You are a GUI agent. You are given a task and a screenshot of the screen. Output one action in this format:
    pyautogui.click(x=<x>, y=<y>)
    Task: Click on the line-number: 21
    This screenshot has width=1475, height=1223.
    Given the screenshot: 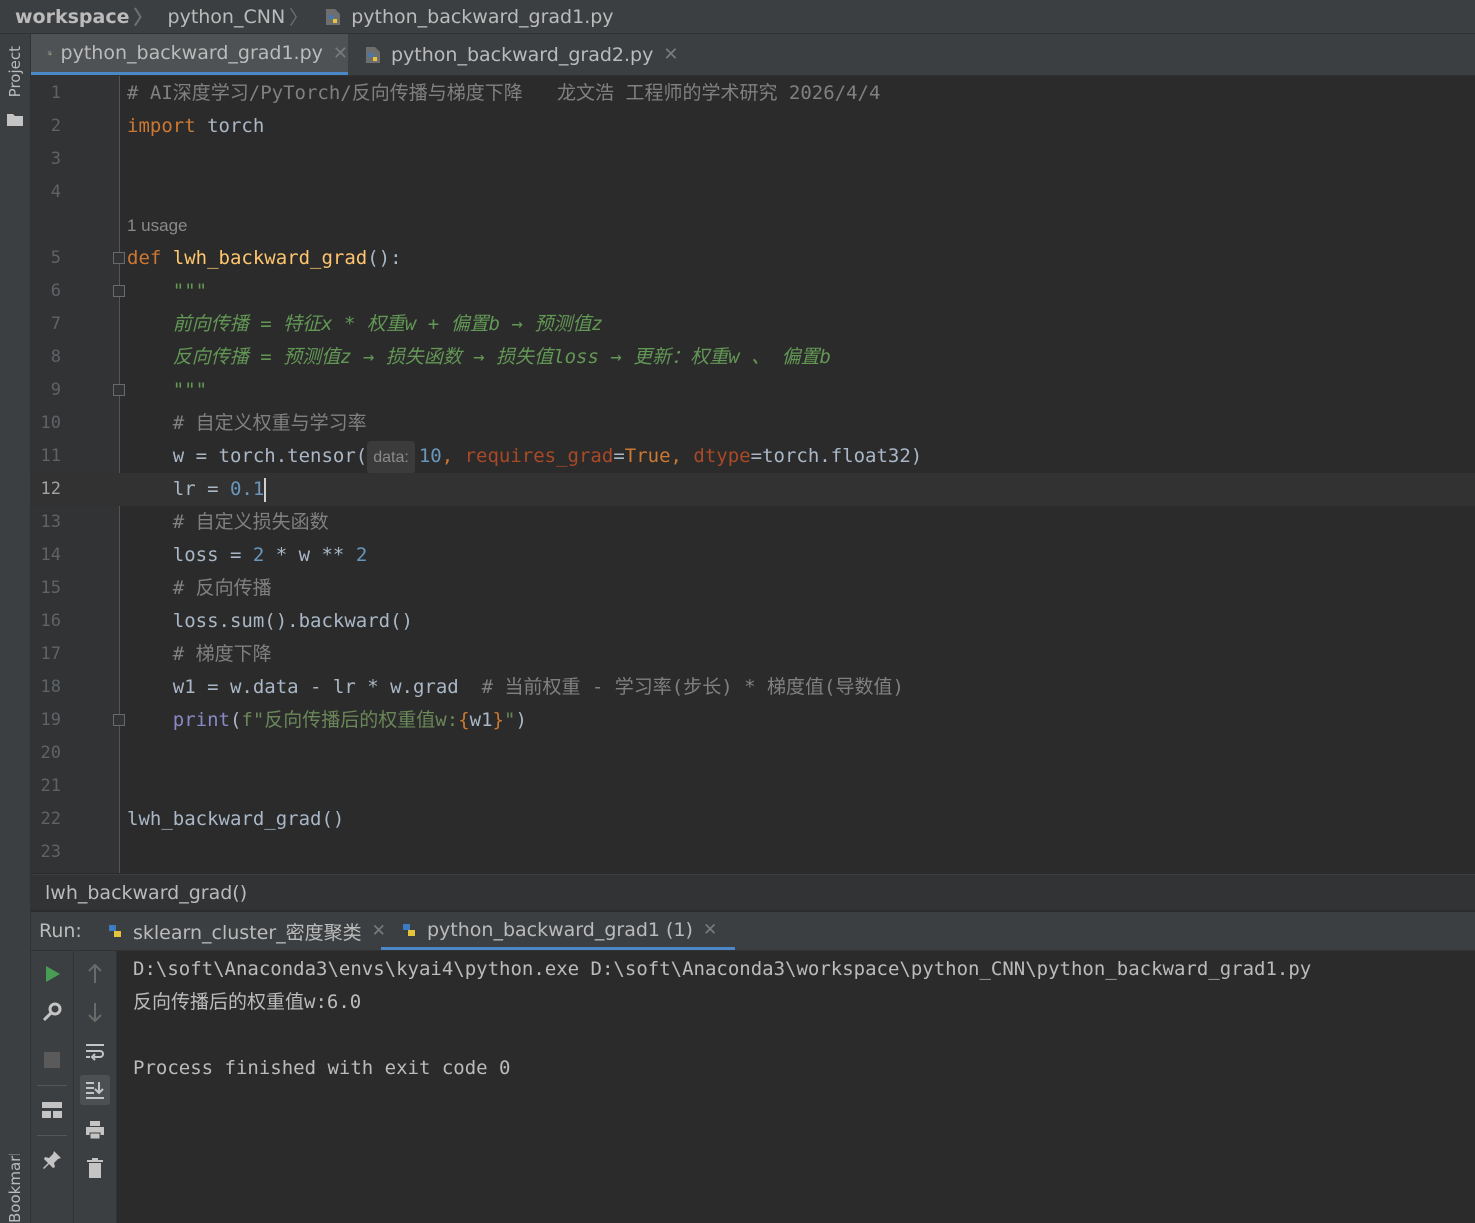 What is the action you would take?
    pyautogui.click(x=50, y=786)
    